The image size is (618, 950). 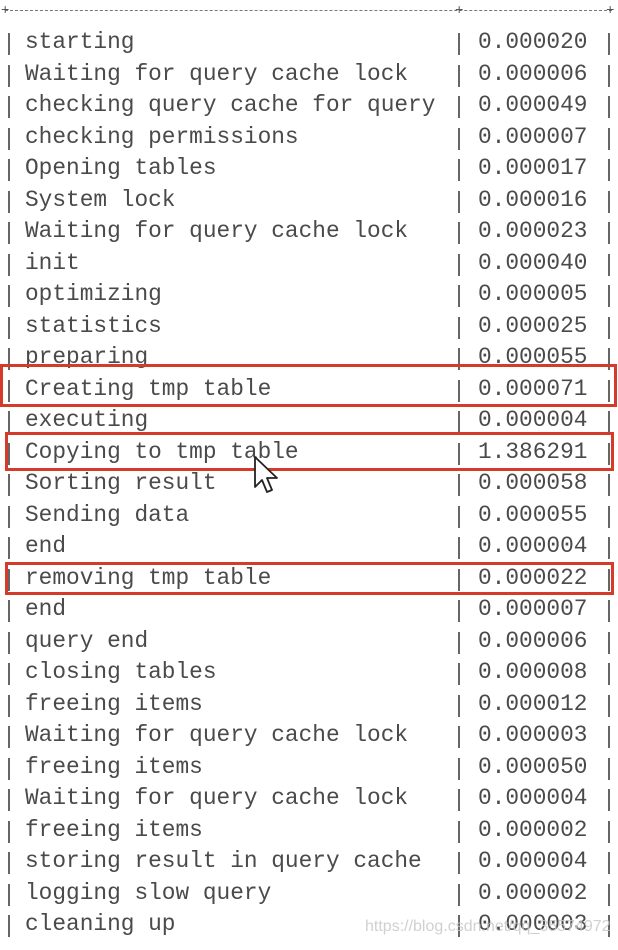 What do you see at coordinates (533, 640) in the screenshot?
I see `duration-cell: 0.000006` at bounding box center [533, 640].